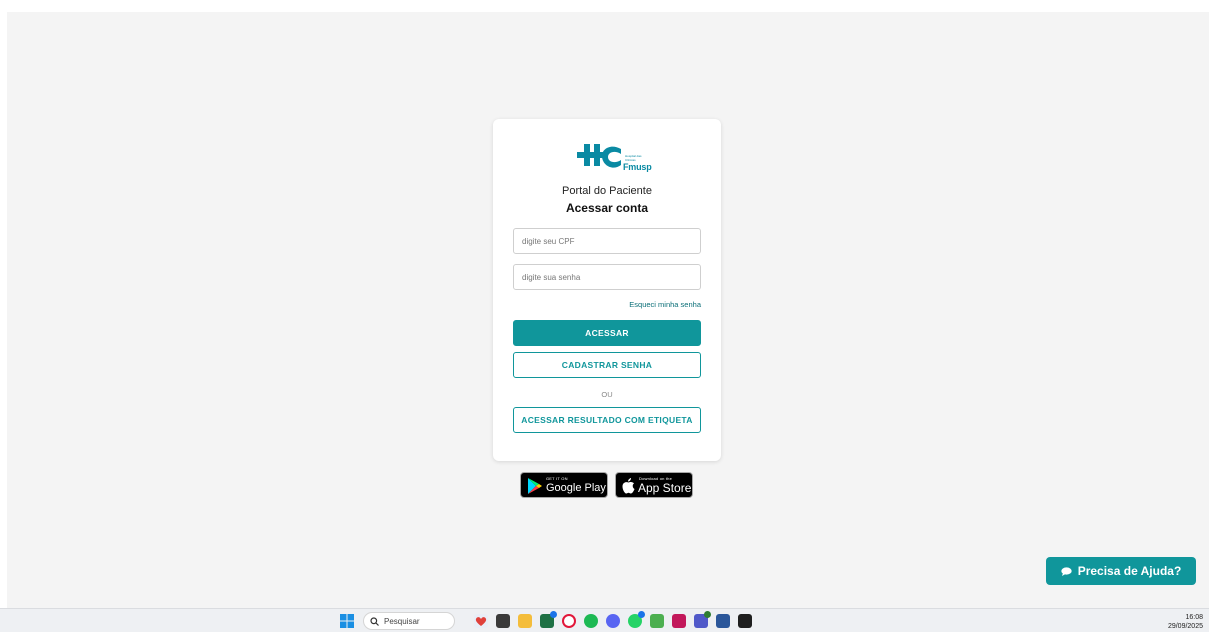  What do you see at coordinates (548, 619) in the screenshot?
I see `excel-icon` at bounding box center [548, 619].